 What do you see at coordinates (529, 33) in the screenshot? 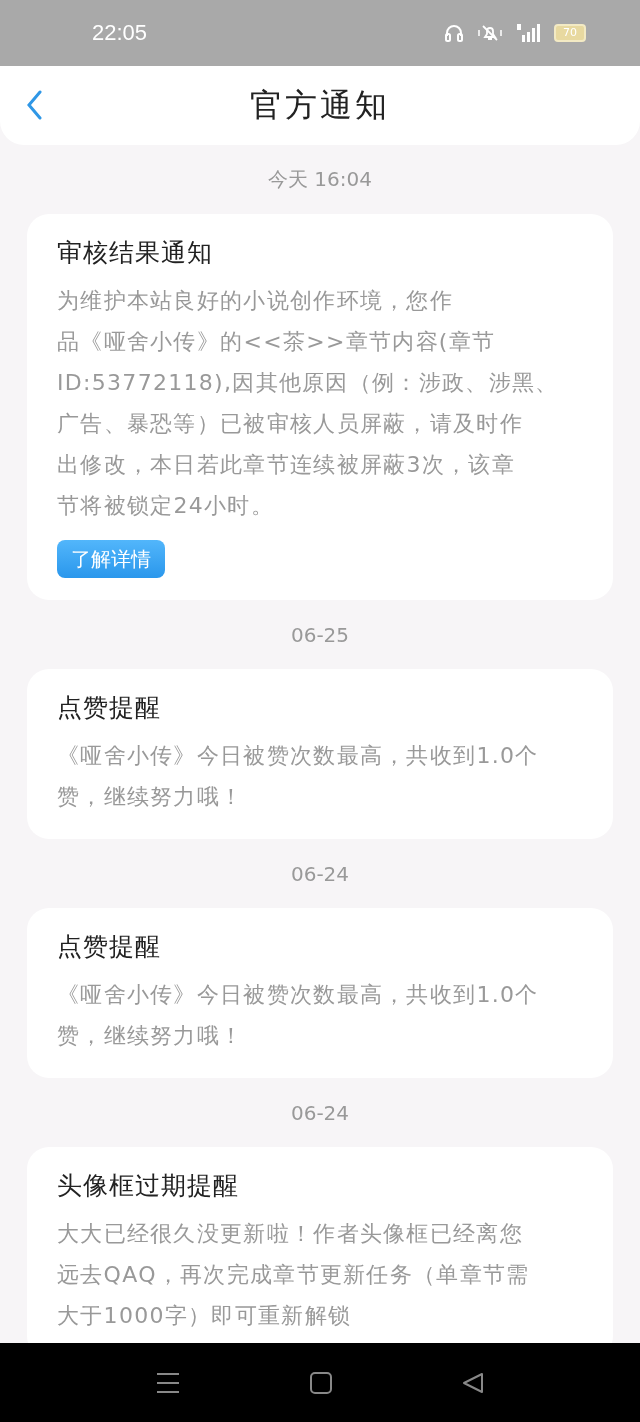
I see `signal-icon` at bounding box center [529, 33].